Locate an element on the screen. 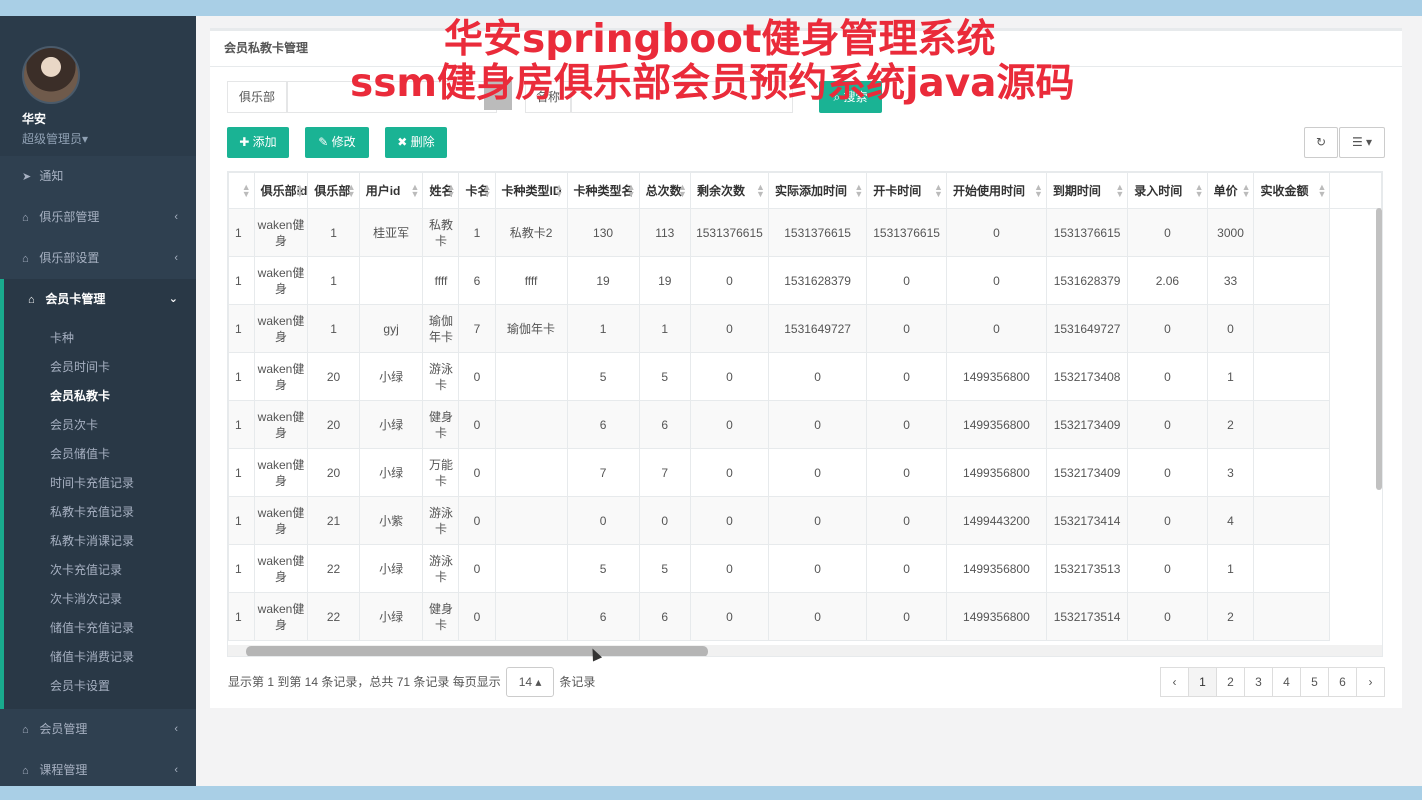 This screenshot has width=1422, height=800. submenu-item-time-recharge: 时间卡充值记录 is located at coordinates (100, 483).